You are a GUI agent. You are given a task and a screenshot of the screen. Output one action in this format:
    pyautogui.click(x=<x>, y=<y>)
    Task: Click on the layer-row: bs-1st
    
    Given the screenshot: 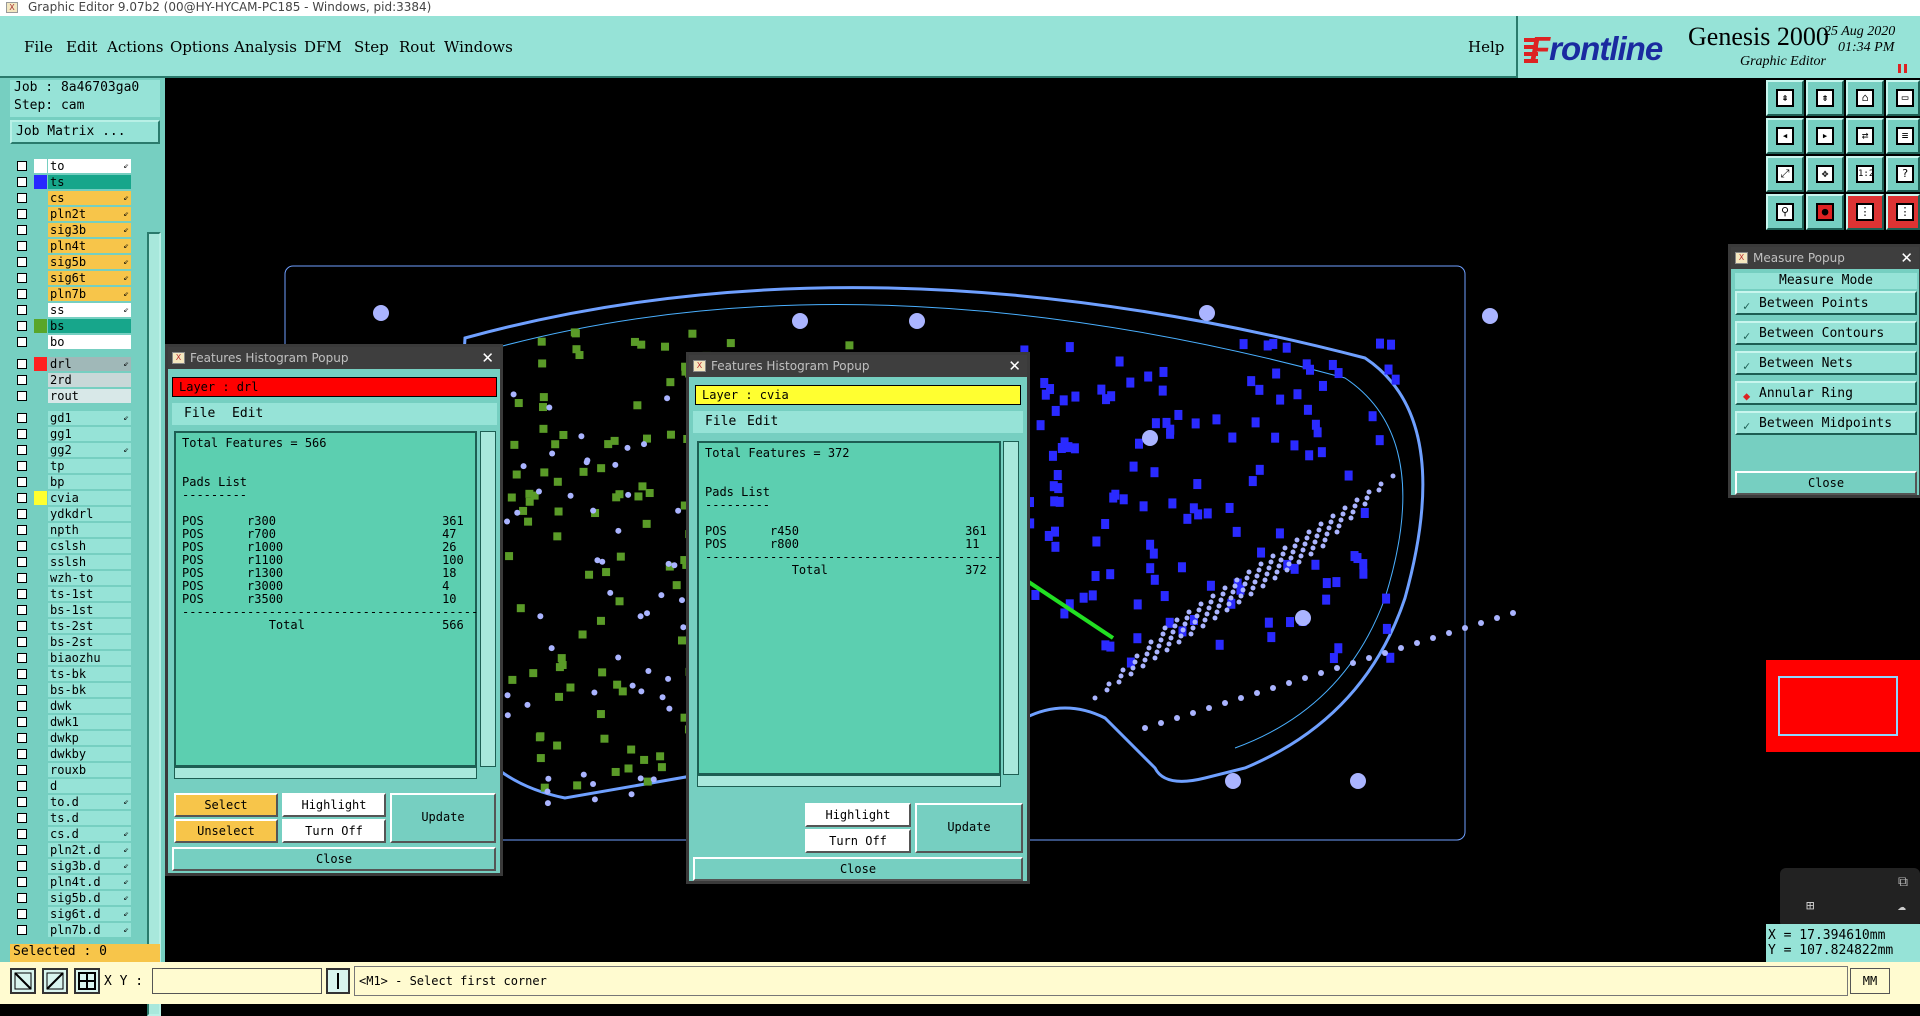 What is the action you would take?
    pyautogui.click(x=77, y=610)
    